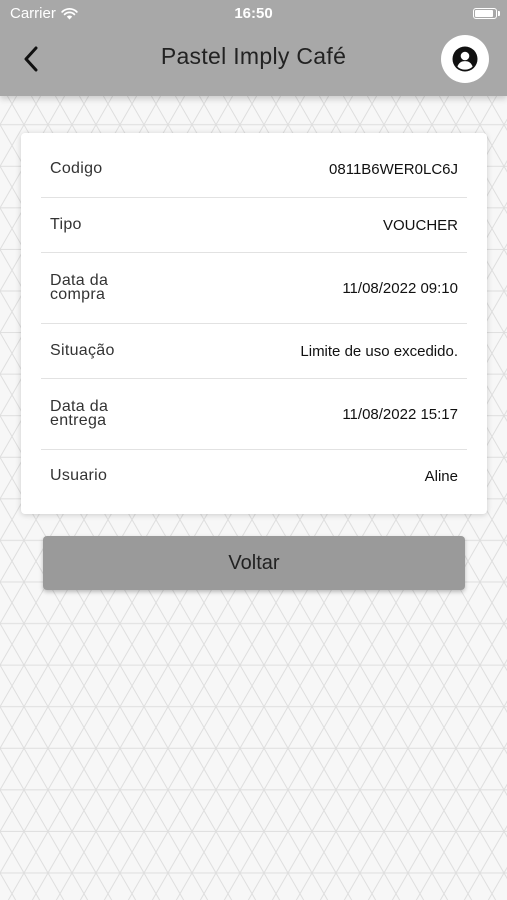  Describe the element at coordinates (254, 563) in the screenshot. I see `voltar-button: Voltar` at that location.